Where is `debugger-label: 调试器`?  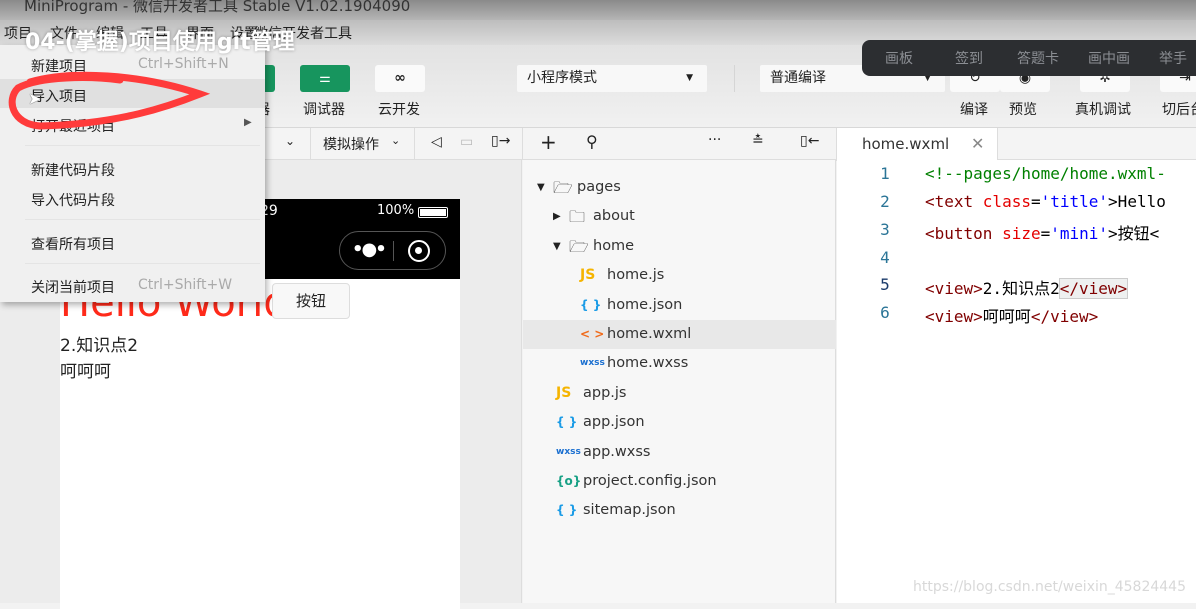 debugger-label: 调试器 is located at coordinates (324, 110).